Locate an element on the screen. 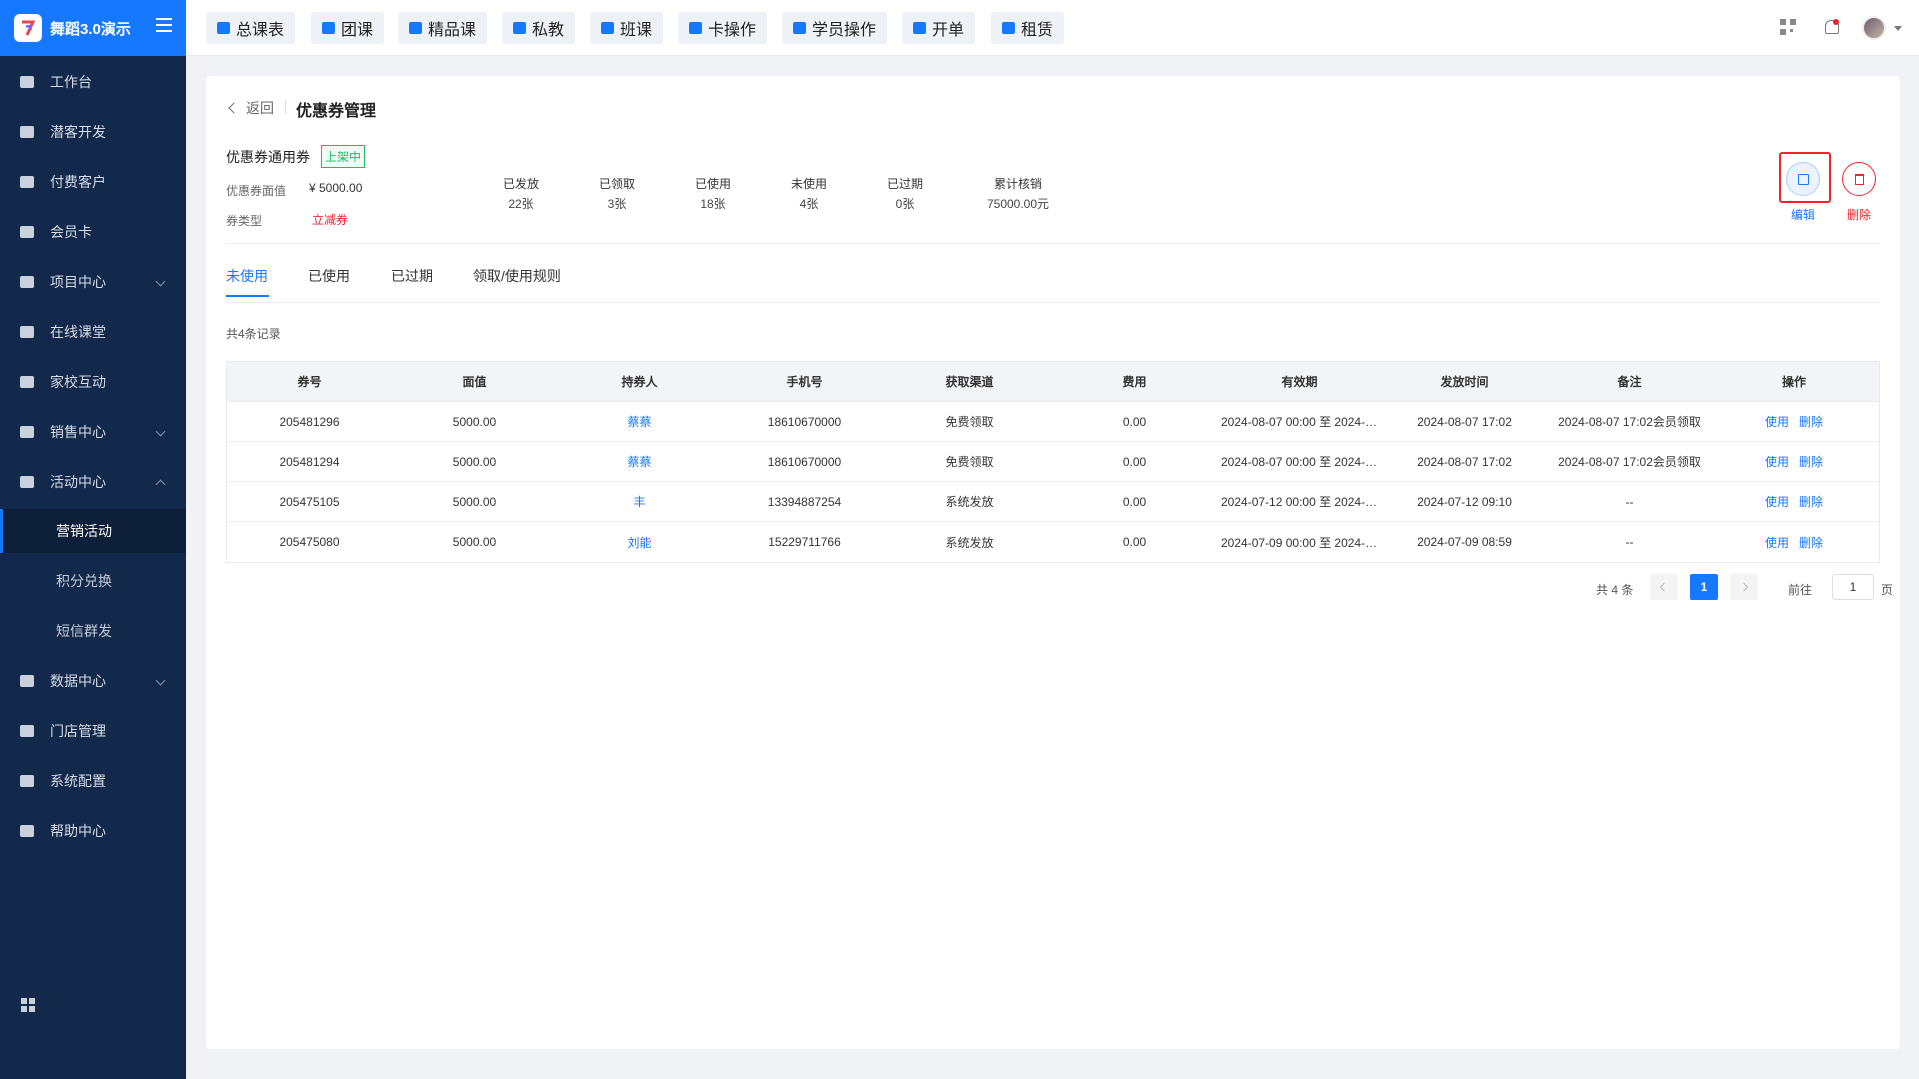 The image size is (1919, 1079). sidebar-item-interaction: 家校互动 is located at coordinates (93, 382).